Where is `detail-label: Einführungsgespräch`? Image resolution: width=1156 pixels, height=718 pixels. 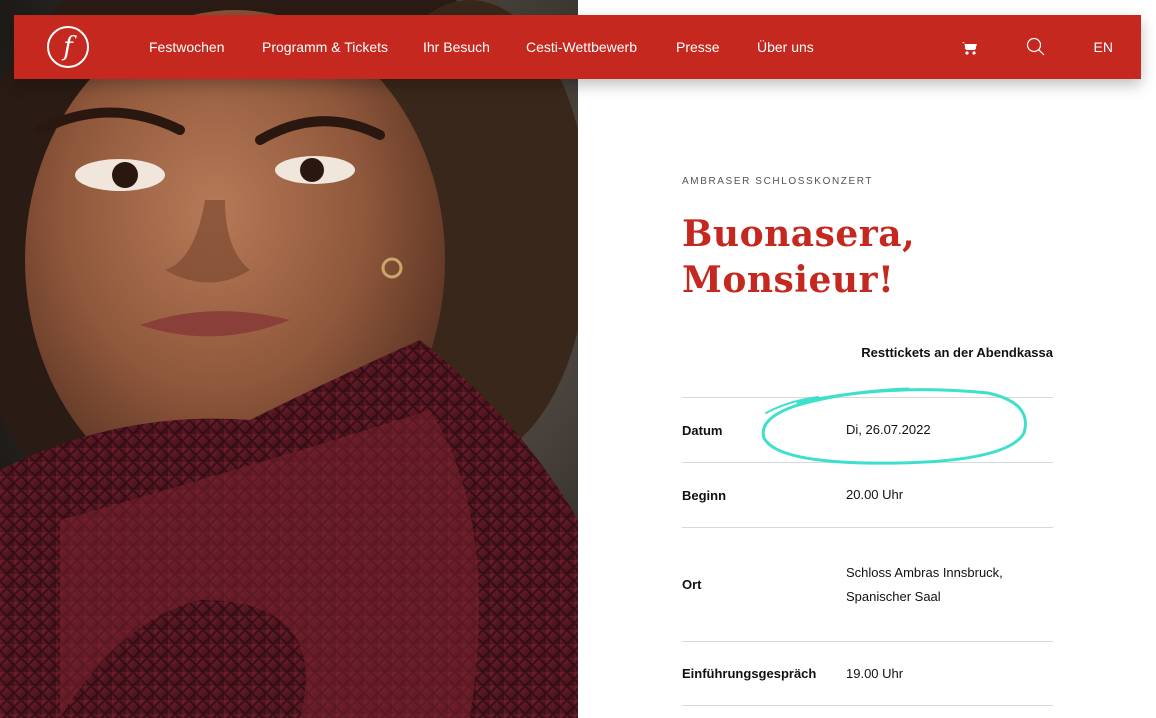
detail-label: Einführungsgespräch is located at coordinates (749, 673).